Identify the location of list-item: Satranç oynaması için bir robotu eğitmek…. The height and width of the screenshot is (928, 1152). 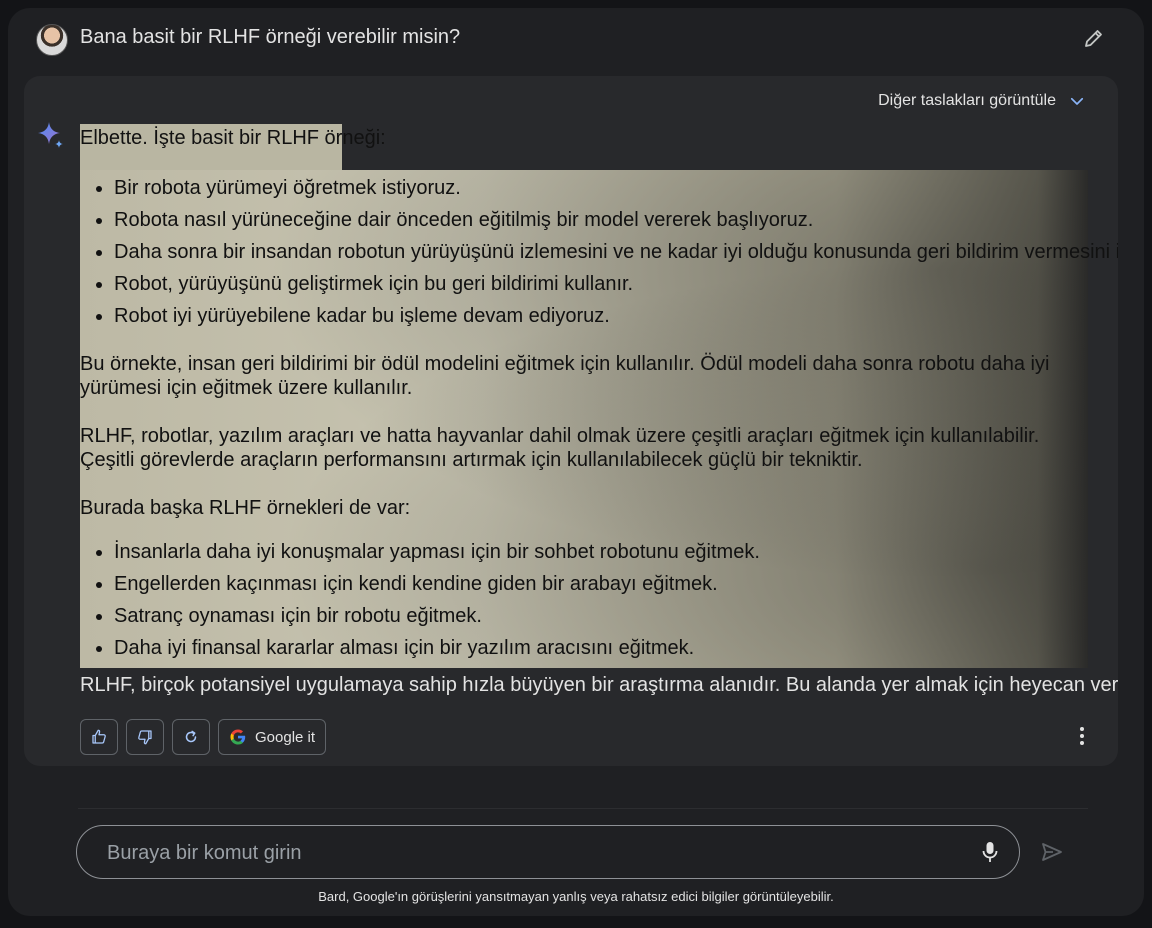
(437, 616).